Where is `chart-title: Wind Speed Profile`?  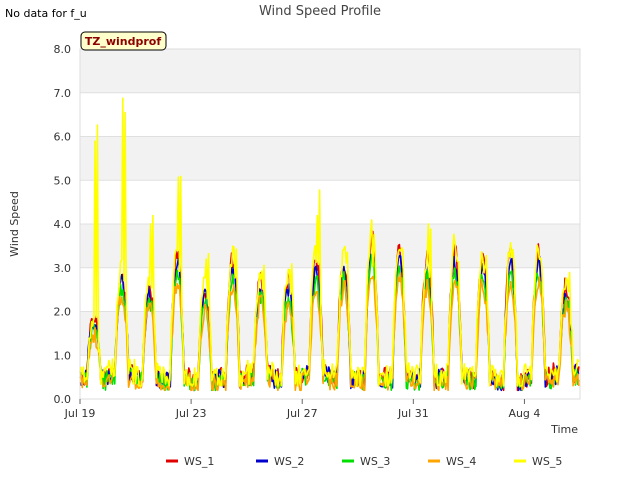
chart-title: Wind Speed Profile is located at coordinates (320, 11).